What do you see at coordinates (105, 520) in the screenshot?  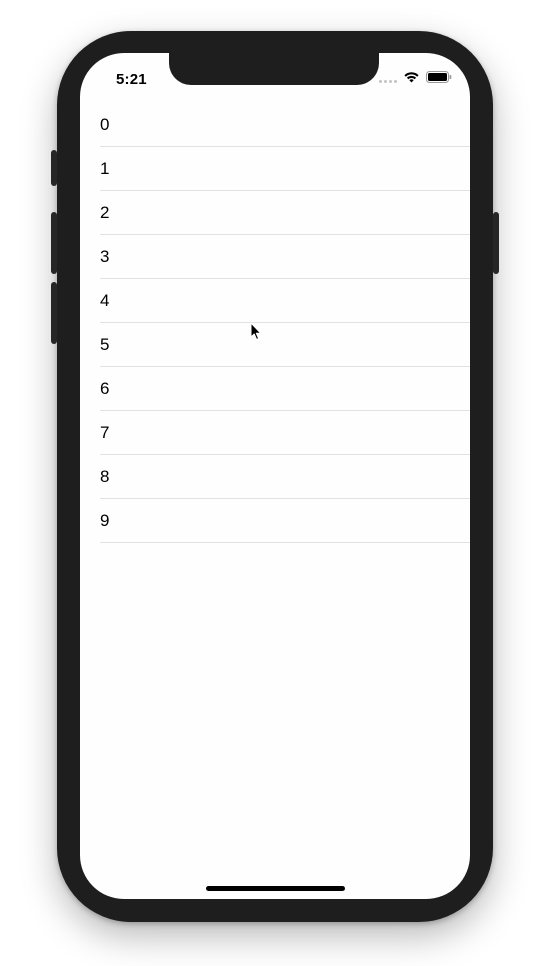 I see `list-item-label: 9` at bounding box center [105, 520].